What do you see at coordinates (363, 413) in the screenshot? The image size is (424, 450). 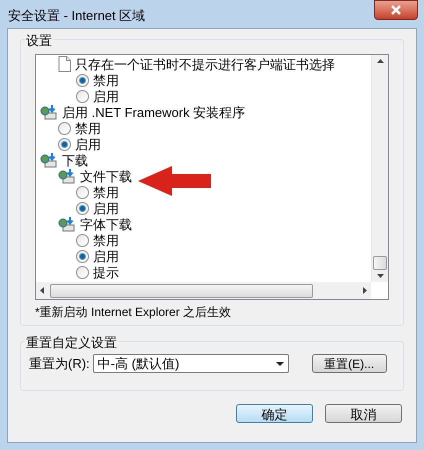 I see `dialog-button: 取消` at bounding box center [363, 413].